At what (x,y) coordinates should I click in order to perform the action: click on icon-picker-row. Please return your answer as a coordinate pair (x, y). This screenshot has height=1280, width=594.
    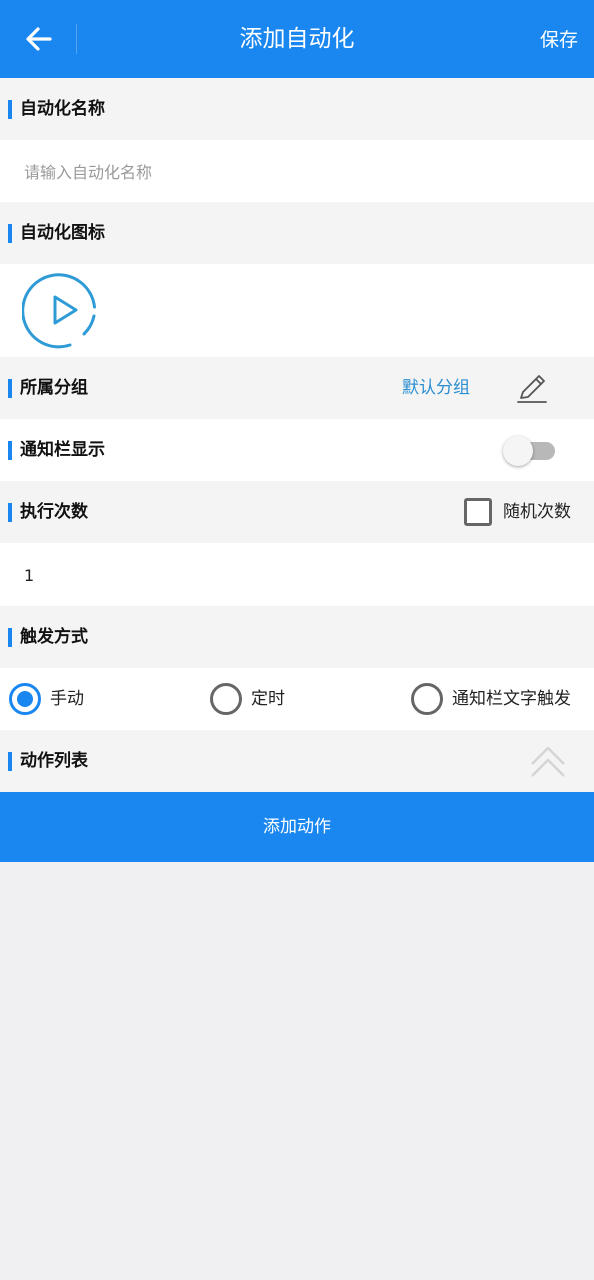
    Looking at the image, I should click on (297, 310).